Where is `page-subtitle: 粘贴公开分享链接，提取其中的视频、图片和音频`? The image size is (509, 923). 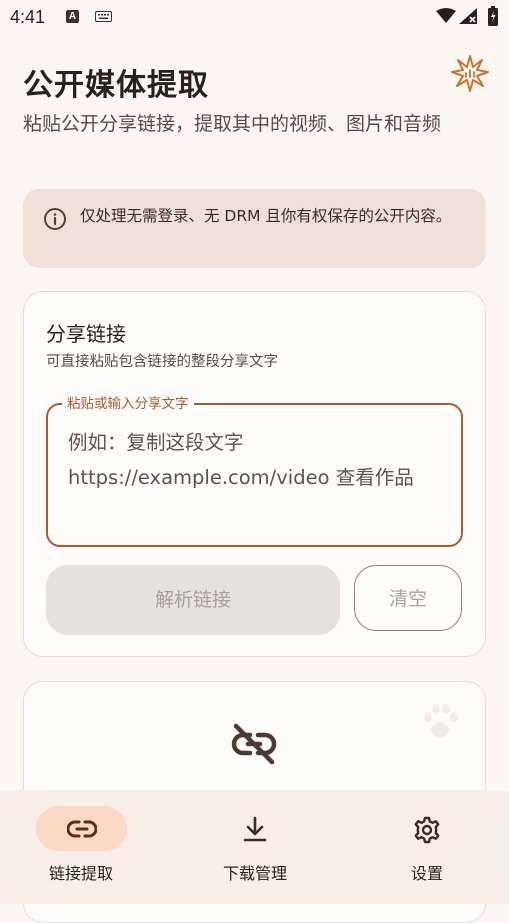
page-subtitle: 粘贴公开分享链接，提取其中的视频、图片和音频 is located at coordinates (232, 124).